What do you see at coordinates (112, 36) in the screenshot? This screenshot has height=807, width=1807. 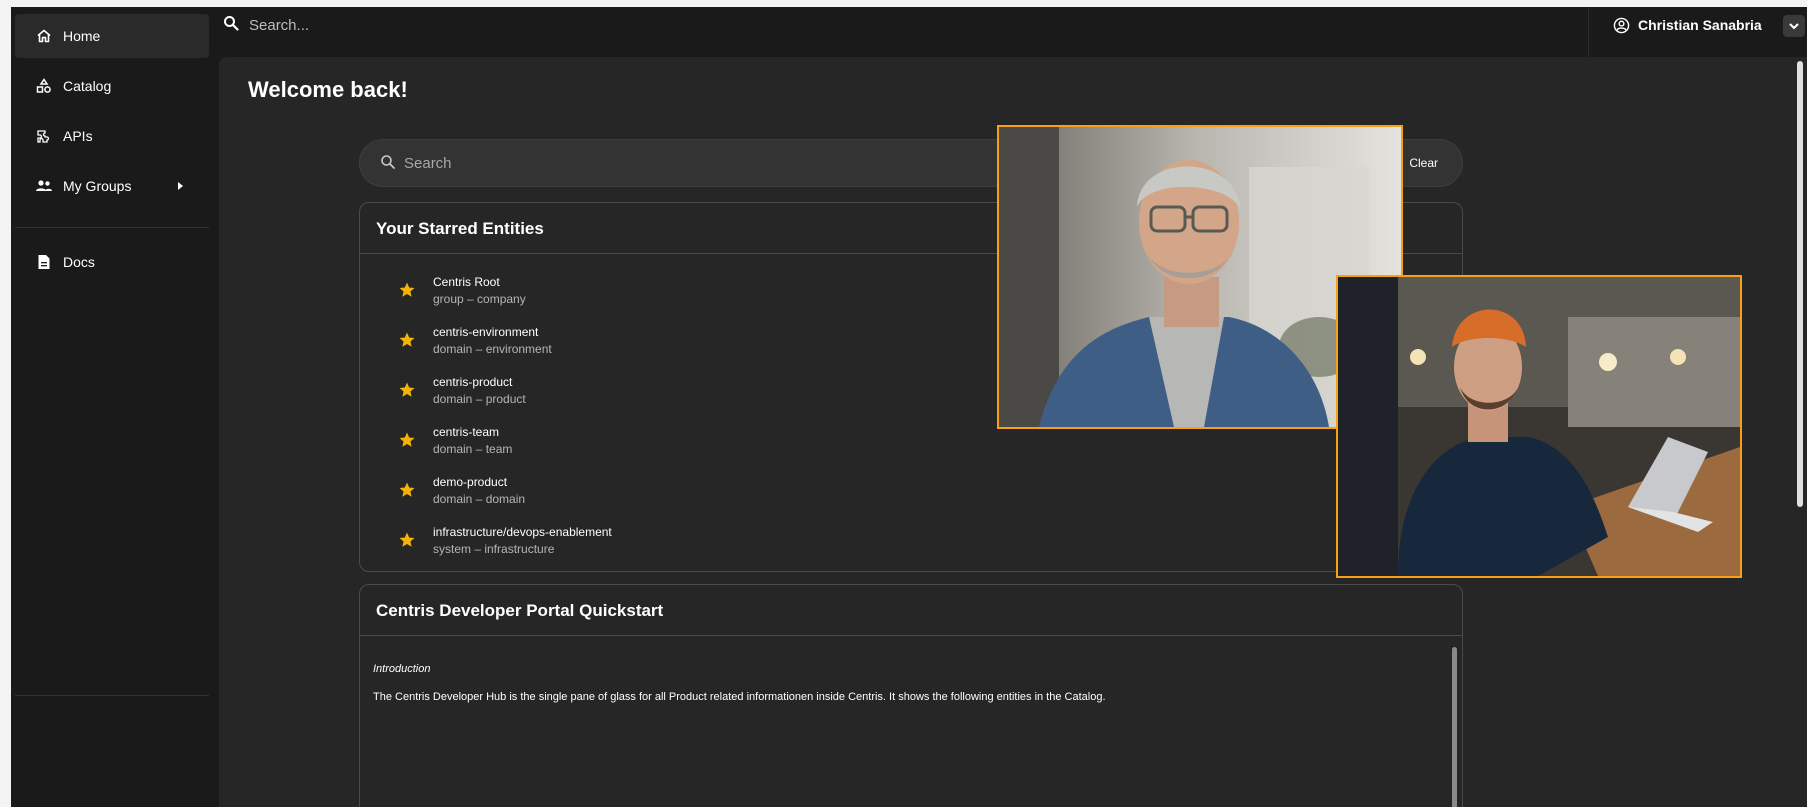 I see `sidebar-item-home: Home` at bounding box center [112, 36].